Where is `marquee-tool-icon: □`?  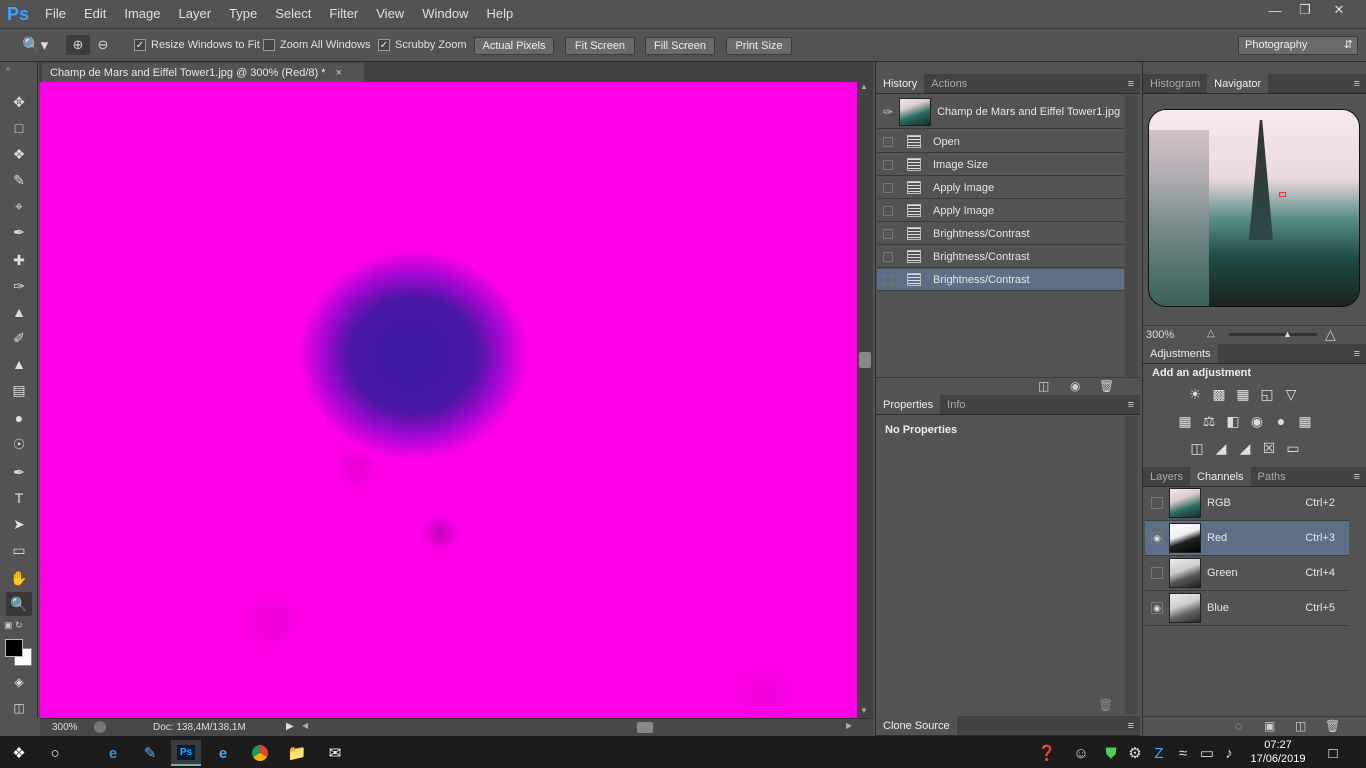
marquee-tool-icon: □ is located at coordinates (19, 128).